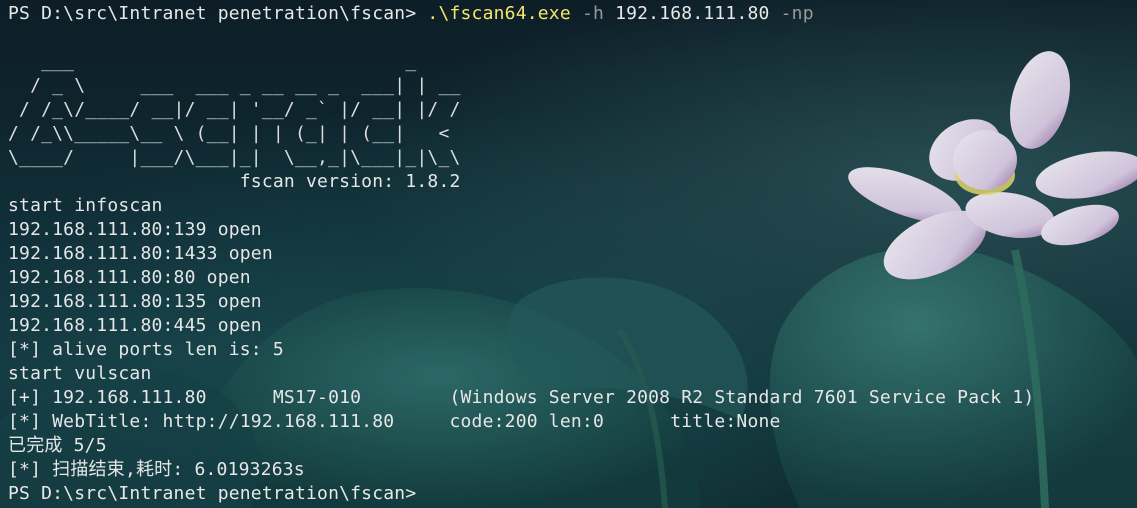  What do you see at coordinates (797, 13) in the screenshot?
I see `flag-no-ping: -np` at bounding box center [797, 13].